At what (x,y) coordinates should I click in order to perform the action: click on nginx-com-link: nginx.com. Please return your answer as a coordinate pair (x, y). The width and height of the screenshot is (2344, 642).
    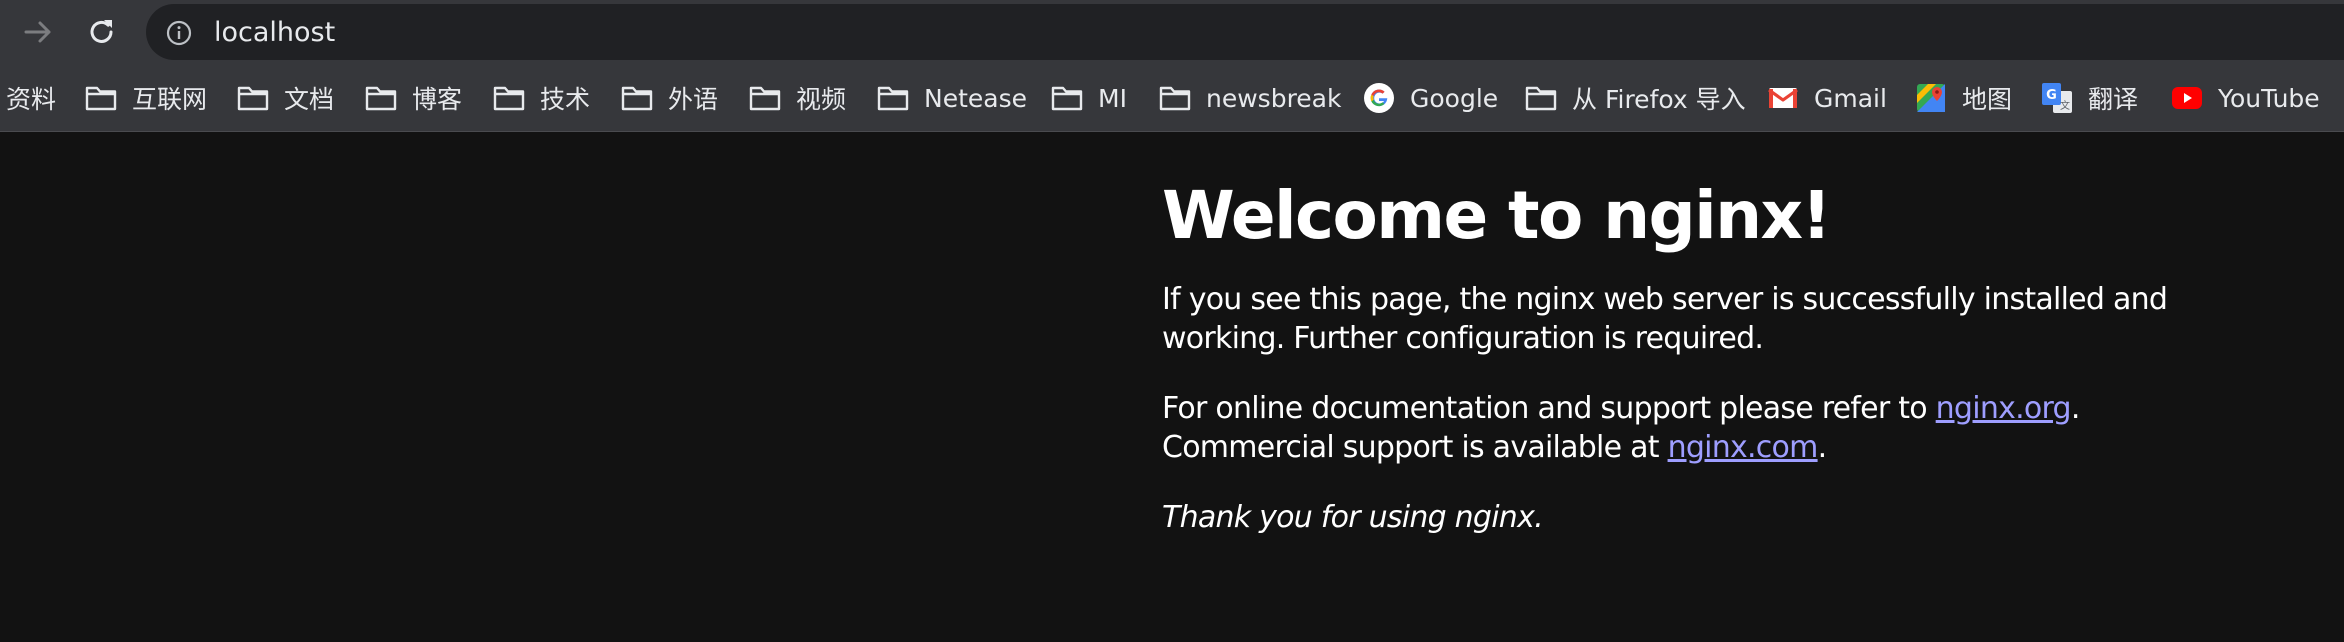
    Looking at the image, I should click on (1743, 447).